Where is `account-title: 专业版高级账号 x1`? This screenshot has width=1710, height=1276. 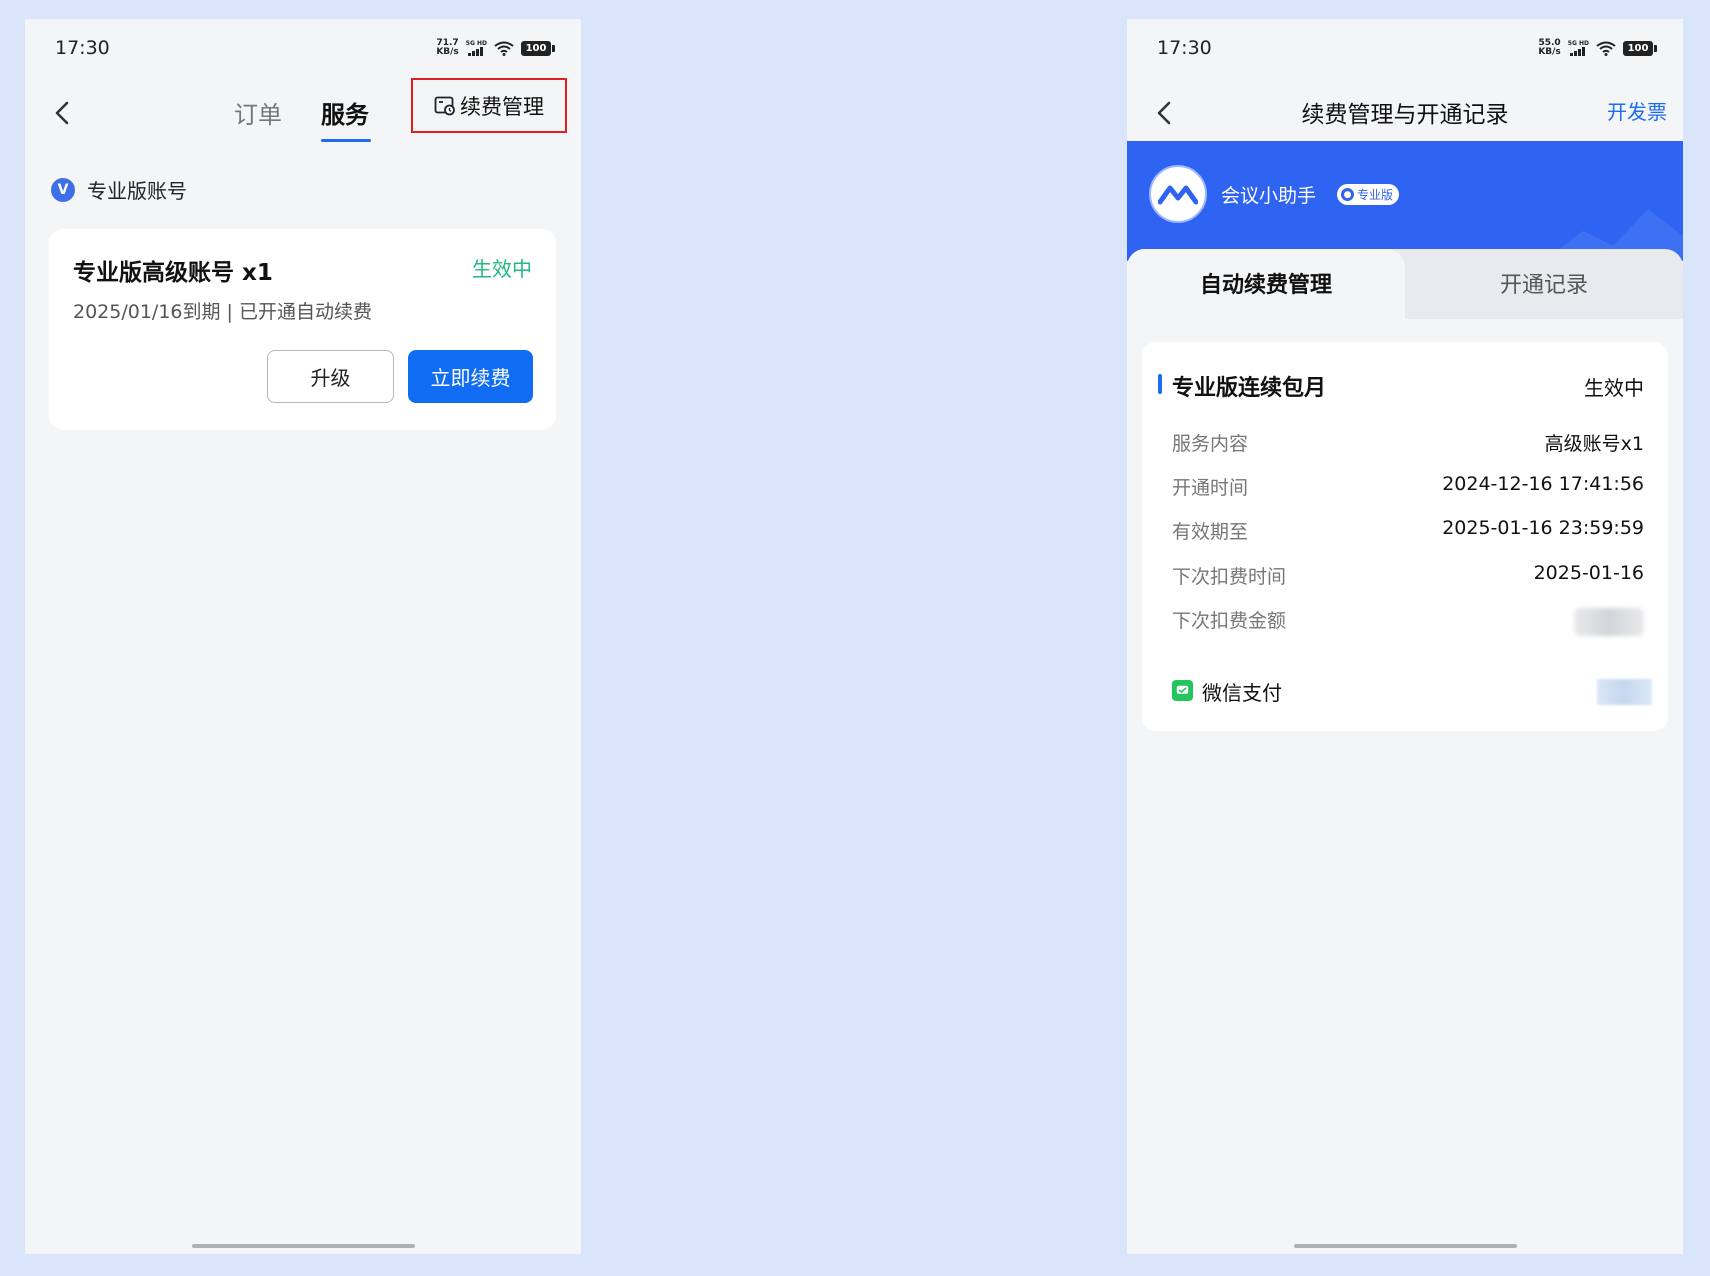 account-title: 专业版高级账号 x1 is located at coordinates (173, 273).